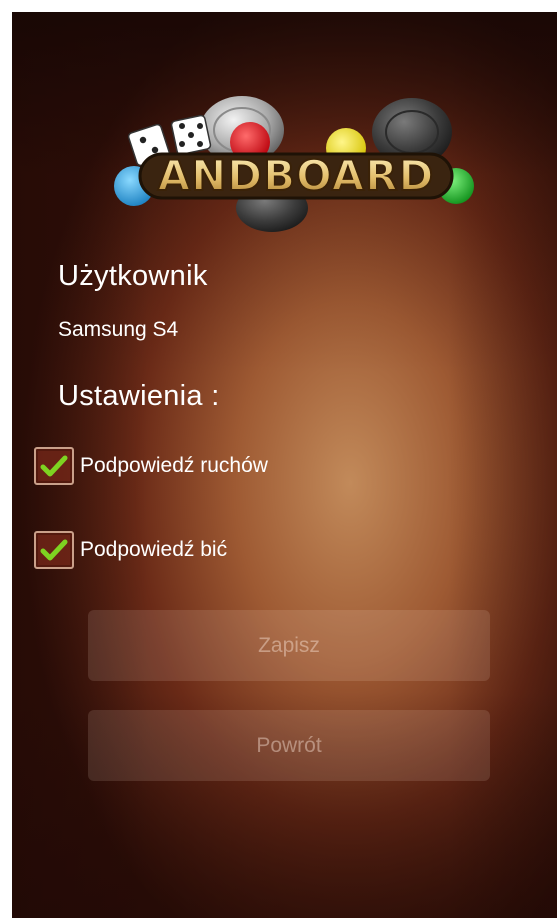 The width and height of the screenshot is (557, 918). I want to click on back-button: Powrót, so click(289, 745).